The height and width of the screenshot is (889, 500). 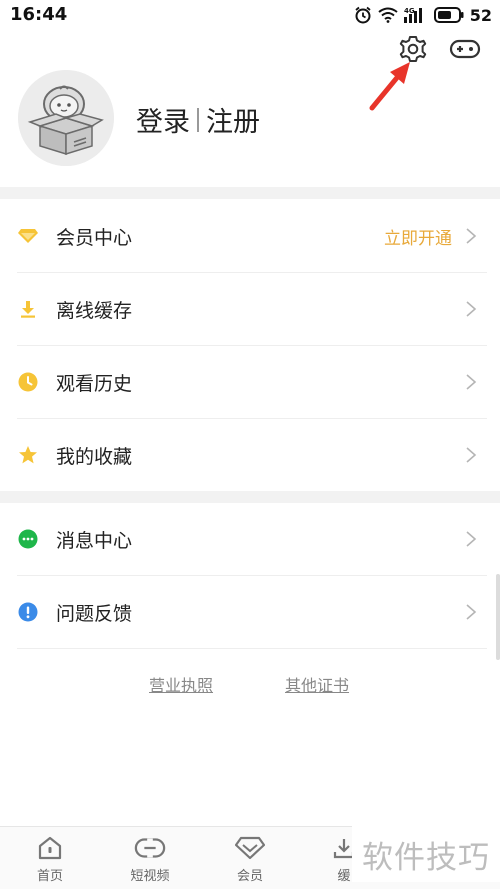 What do you see at coordinates (363, 15) in the screenshot?
I see `alarm-icon` at bounding box center [363, 15].